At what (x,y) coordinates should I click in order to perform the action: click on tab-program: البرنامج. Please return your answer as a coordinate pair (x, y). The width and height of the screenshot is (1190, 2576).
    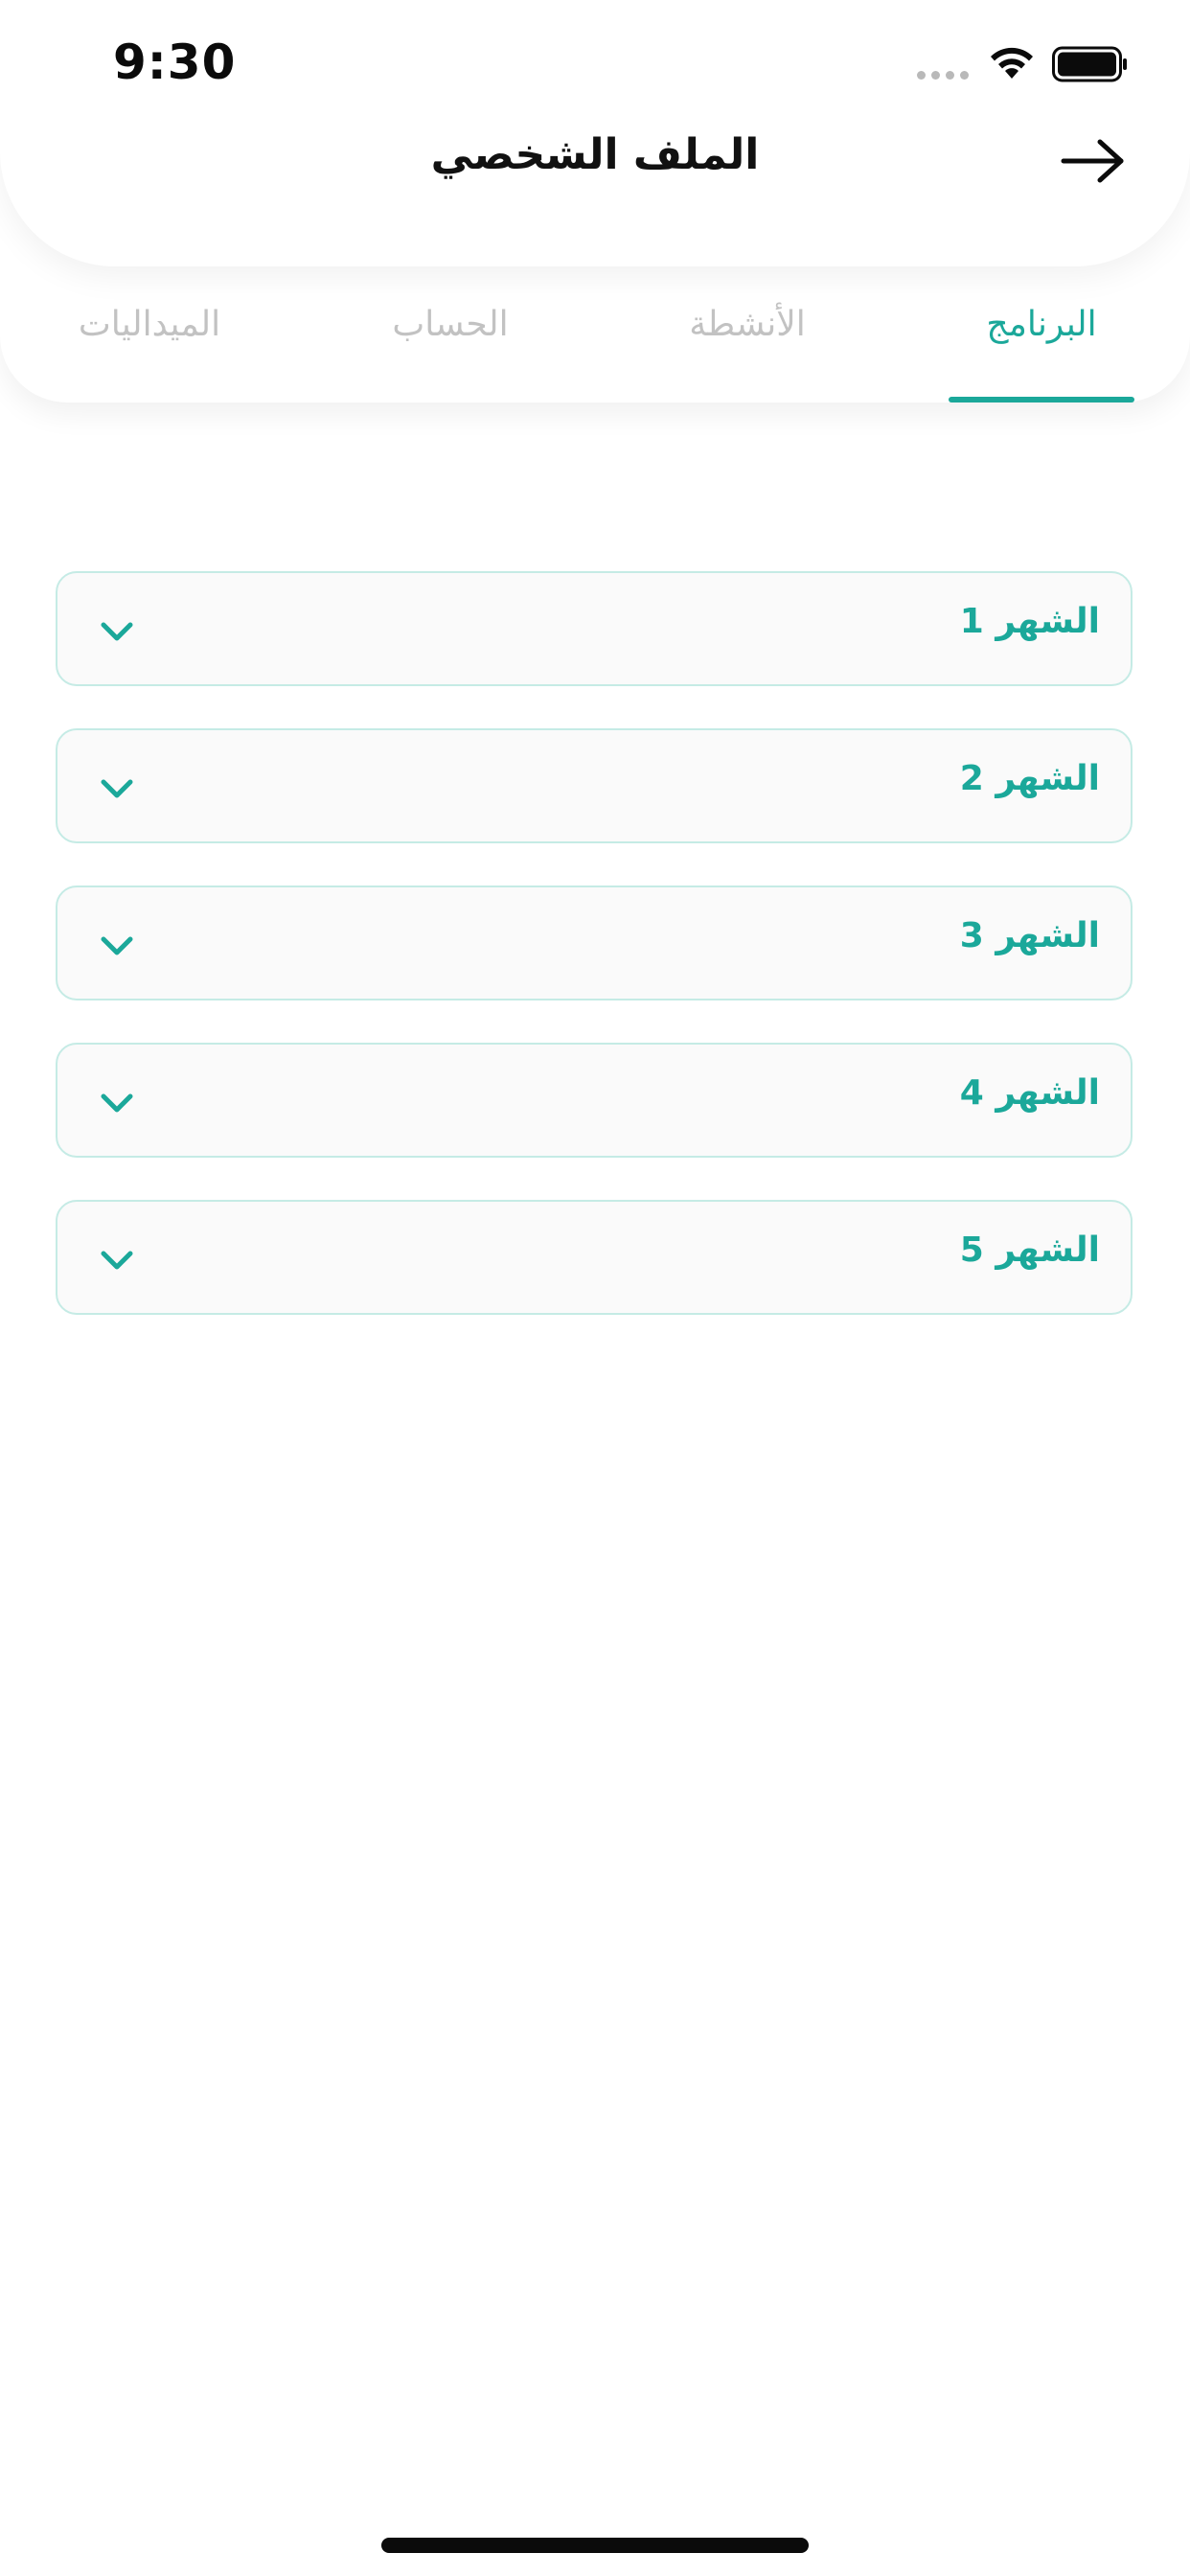
    Looking at the image, I should click on (1041, 353).